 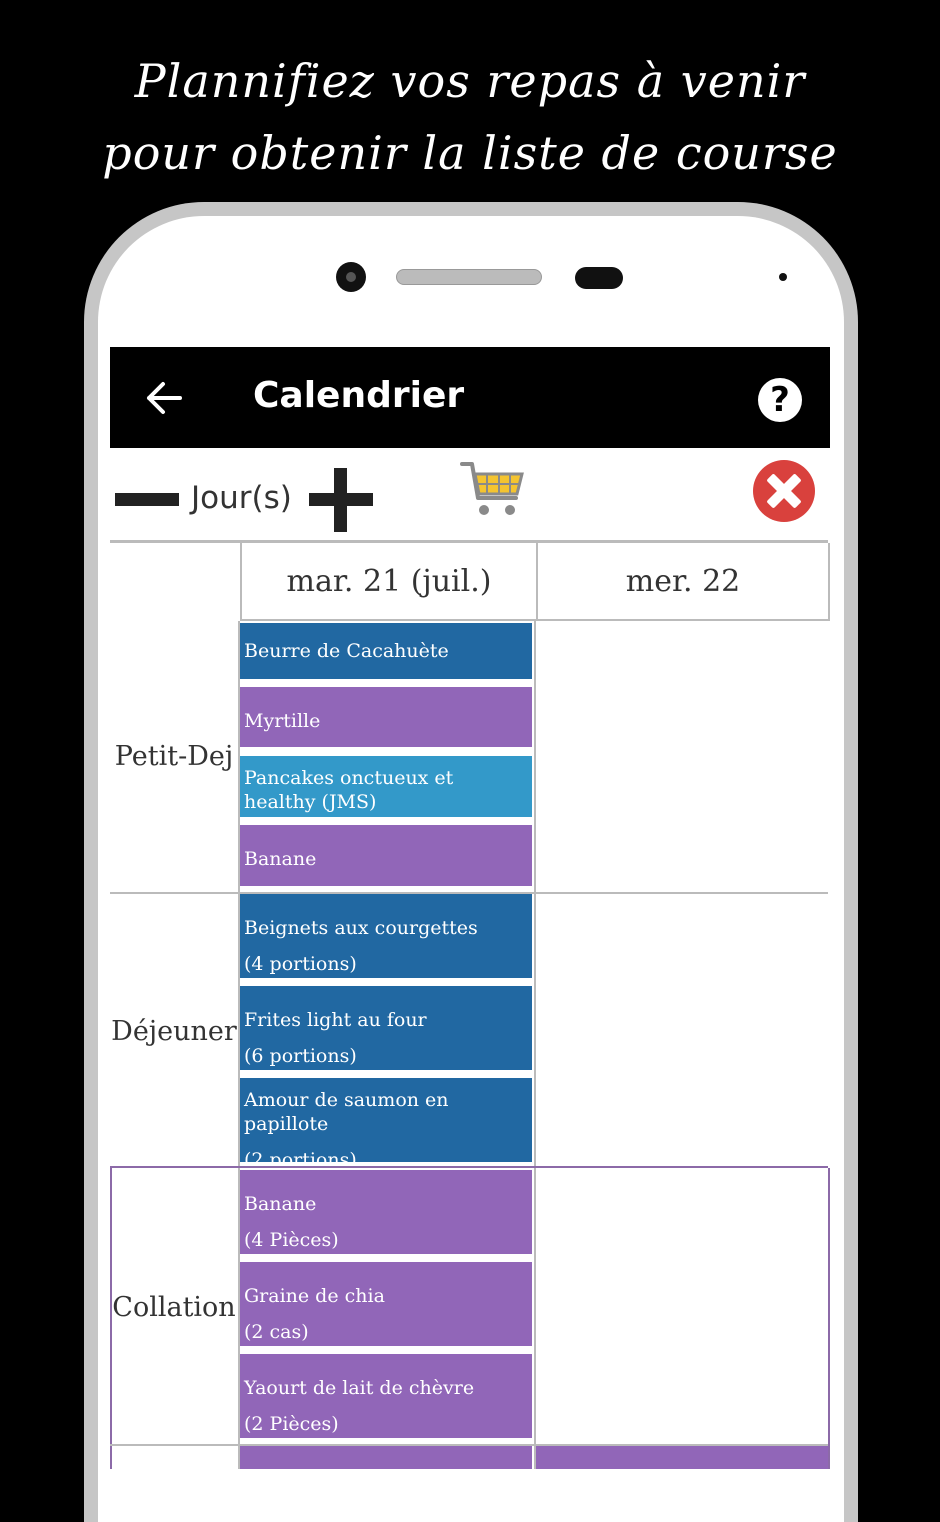 What do you see at coordinates (174, 1307) in the screenshot?
I see `meal-label-collation: Collation` at bounding box center [174, 1307].